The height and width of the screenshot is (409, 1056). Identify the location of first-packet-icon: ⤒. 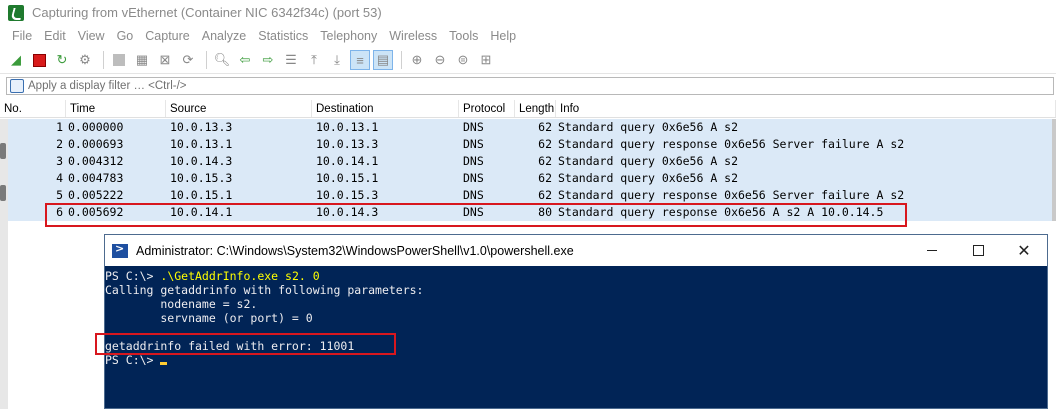
(314, 60).